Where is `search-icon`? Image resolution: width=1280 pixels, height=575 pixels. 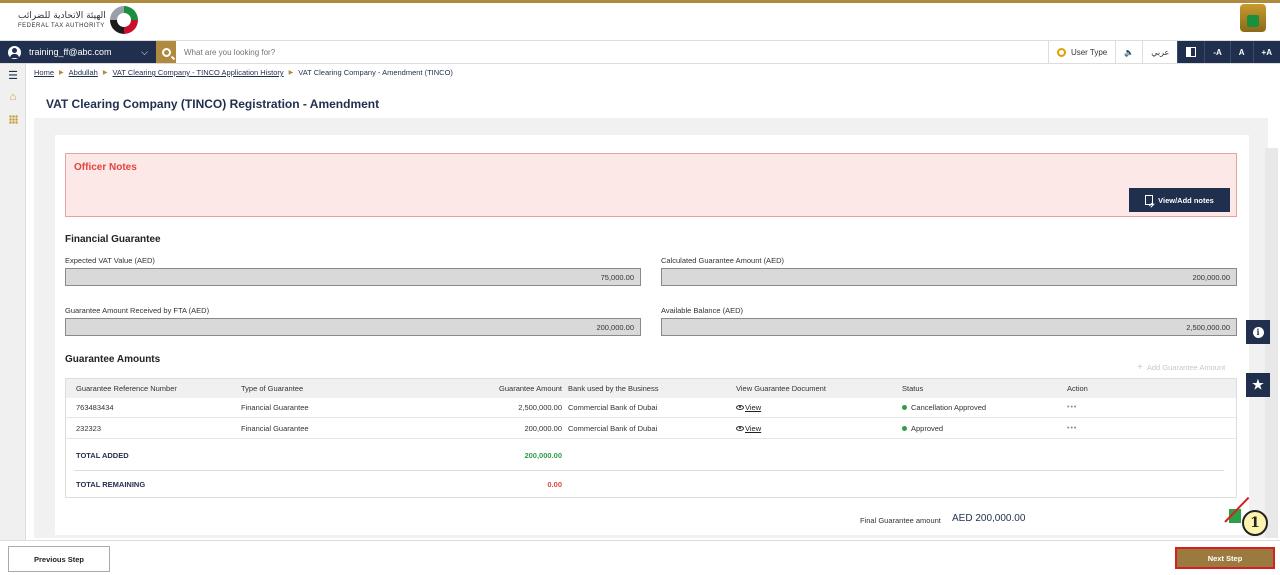
search-icon is located at coordinates (166, 52).